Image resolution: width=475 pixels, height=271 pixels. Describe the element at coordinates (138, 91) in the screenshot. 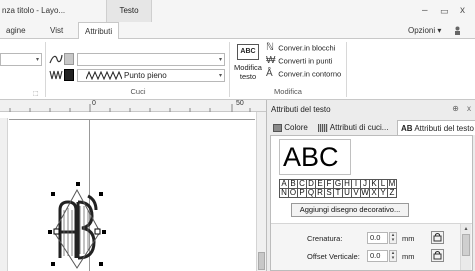

I see `group-label-cuci: Cuci` at that location.